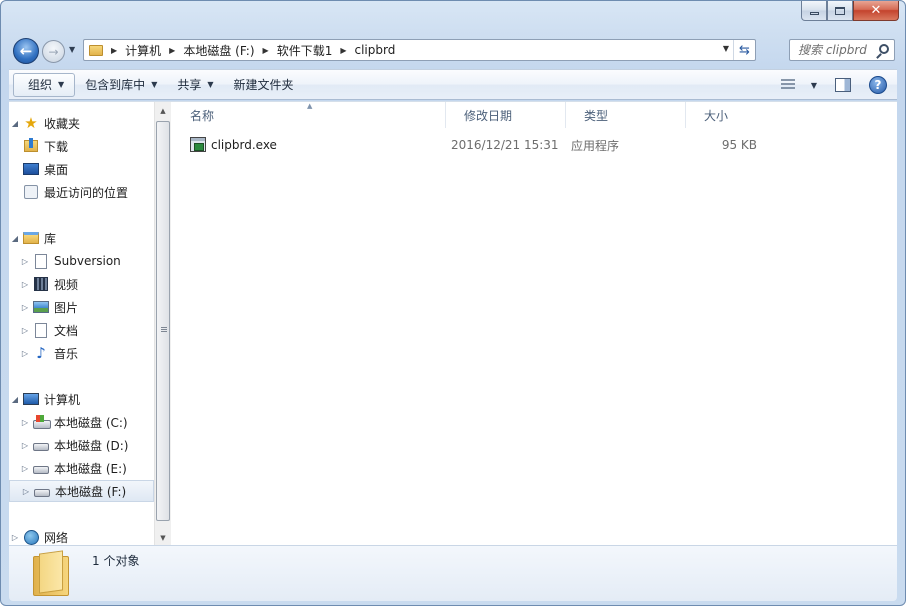 The height and width of the screenshot is (606, 906). I want to click on nav-favorites: ◢ ★ 收藏夹, so click(81, 123).